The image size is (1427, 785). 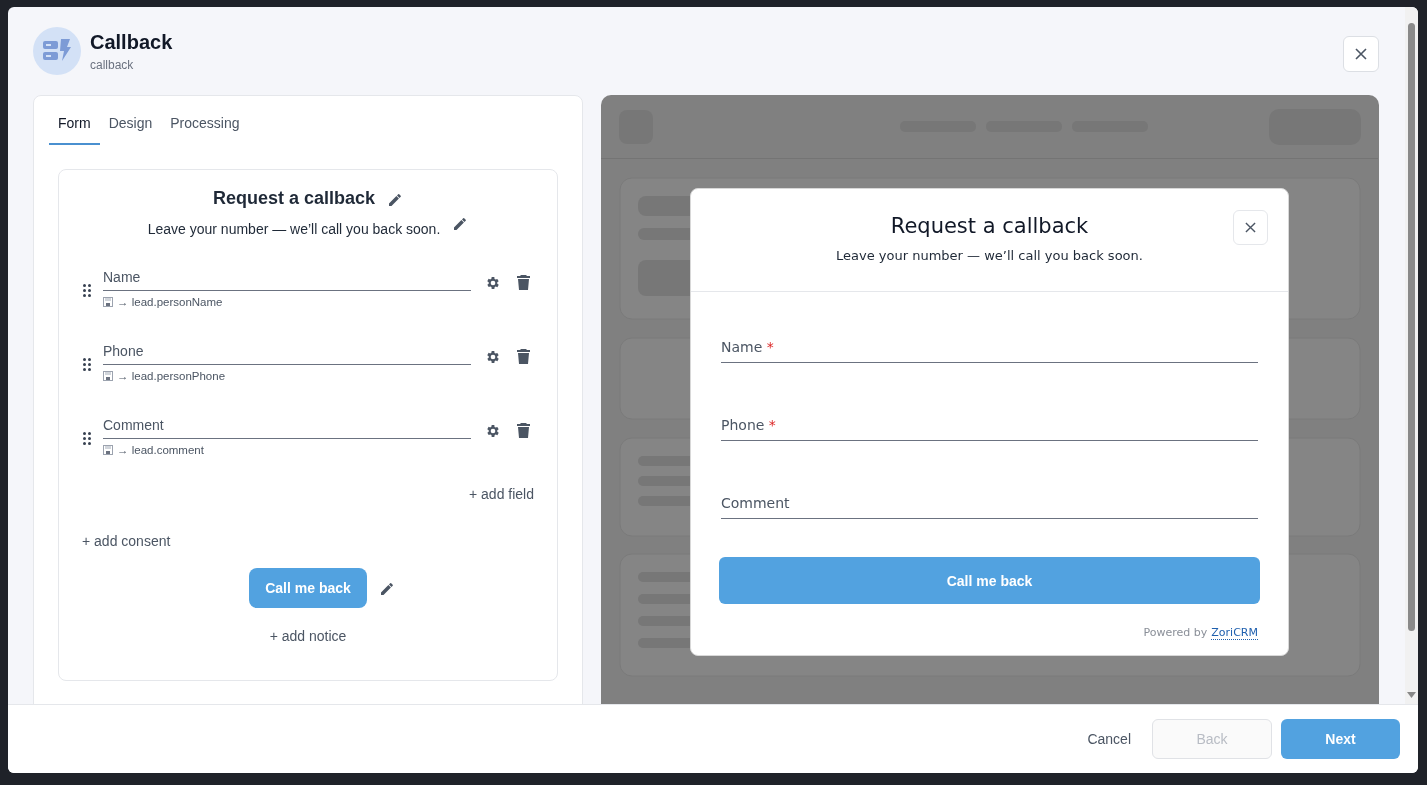 What do you see at coordinates (989, 226) in the screenshot?
I see `widget-title: Request a callback` at bounding box center [989, 226].